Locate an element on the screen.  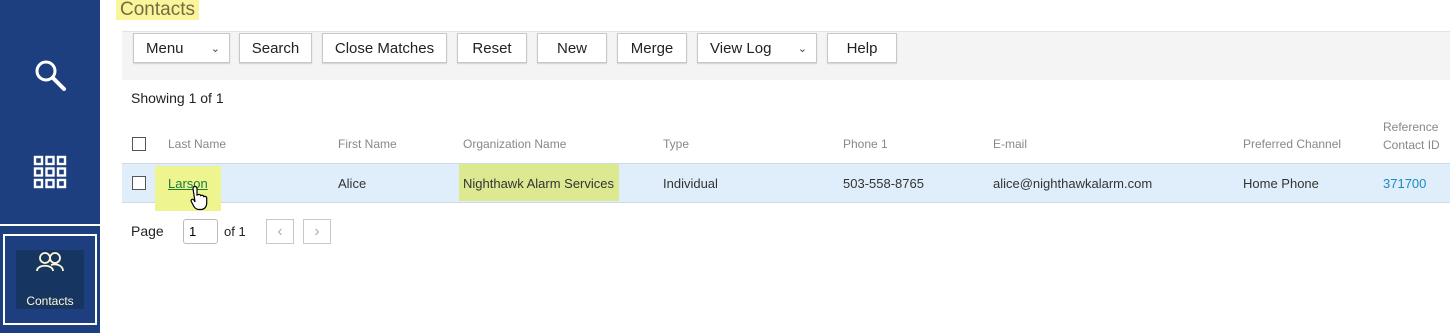
cell-first-name: Alice is located at coordinates (352, 183).